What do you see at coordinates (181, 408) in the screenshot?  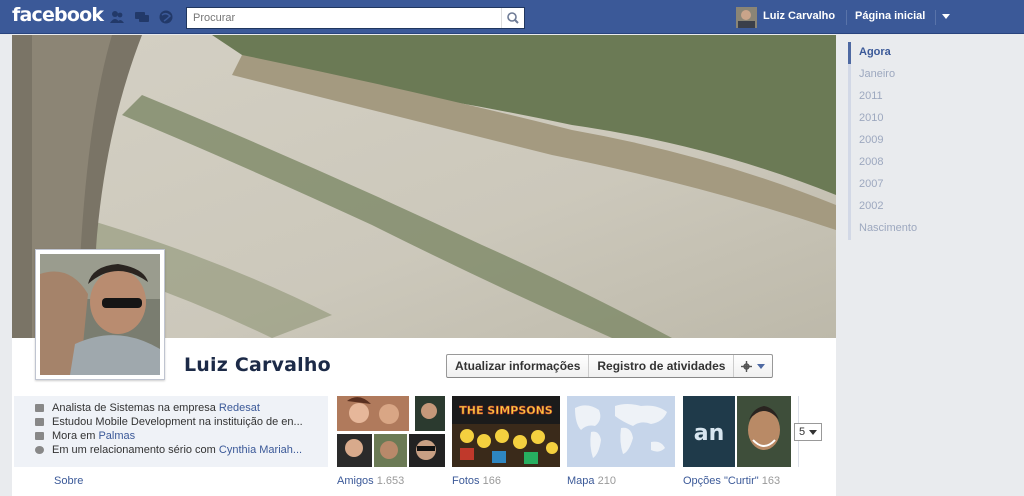 I see `about-work: Analista de Sistemas na empresa Redesat` at bounding box center [181, 408].